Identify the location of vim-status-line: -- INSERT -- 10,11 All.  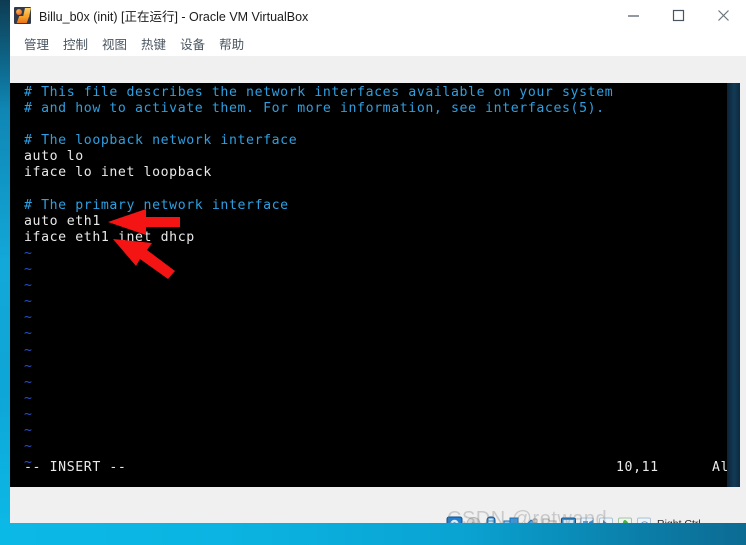
(375, 468).